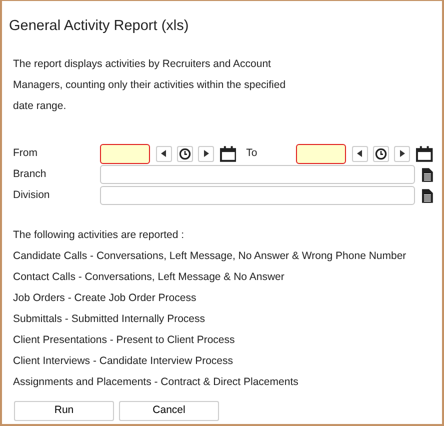 This screenshot has height=426, width=444. What do you see at coordinates (32, 195) in the screenshot?
I see `field-label: Division` at bounding box center [32, 195].